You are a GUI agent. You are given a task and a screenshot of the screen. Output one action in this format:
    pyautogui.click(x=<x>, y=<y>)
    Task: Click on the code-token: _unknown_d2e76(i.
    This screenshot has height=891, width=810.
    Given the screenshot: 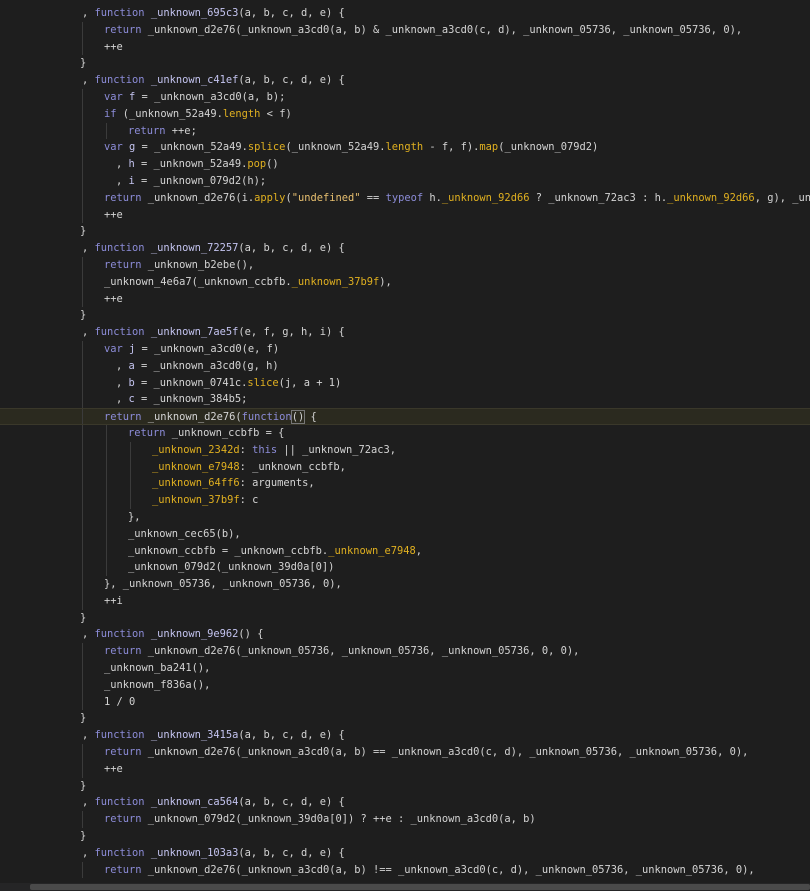 What is the action you would take?
    pyautogui.click(x=201, y=197)
    